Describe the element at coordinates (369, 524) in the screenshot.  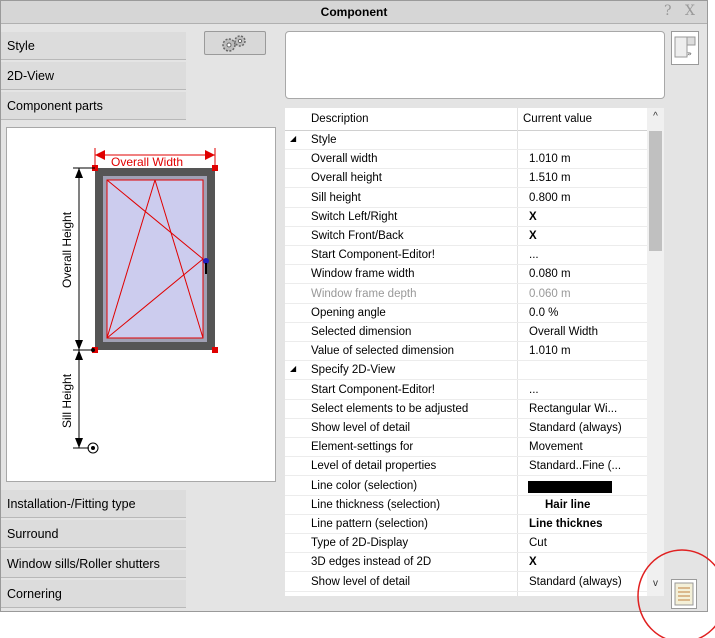
I see `property-name: Line pattern (selection)` at that location.